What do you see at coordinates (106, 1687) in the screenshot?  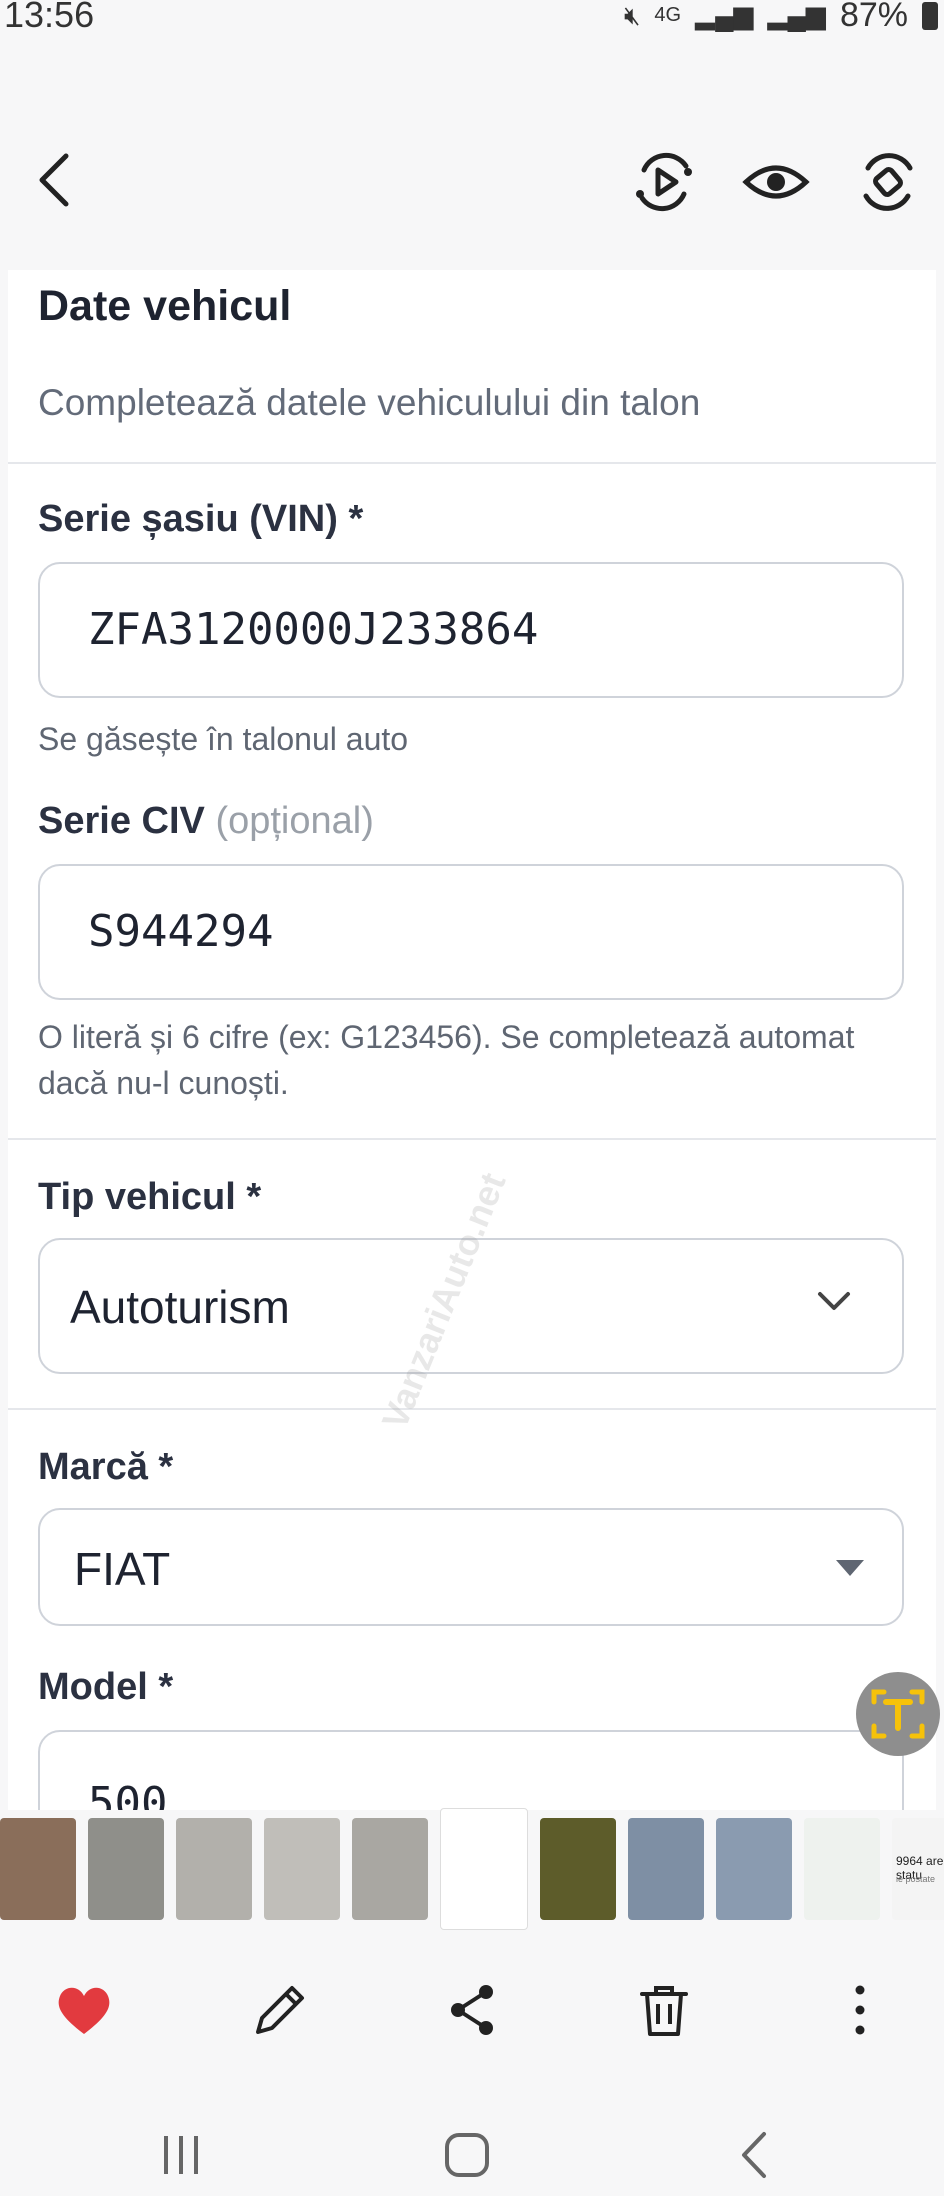 I see `model-label: Model *` at bounding box center [106, 1687].